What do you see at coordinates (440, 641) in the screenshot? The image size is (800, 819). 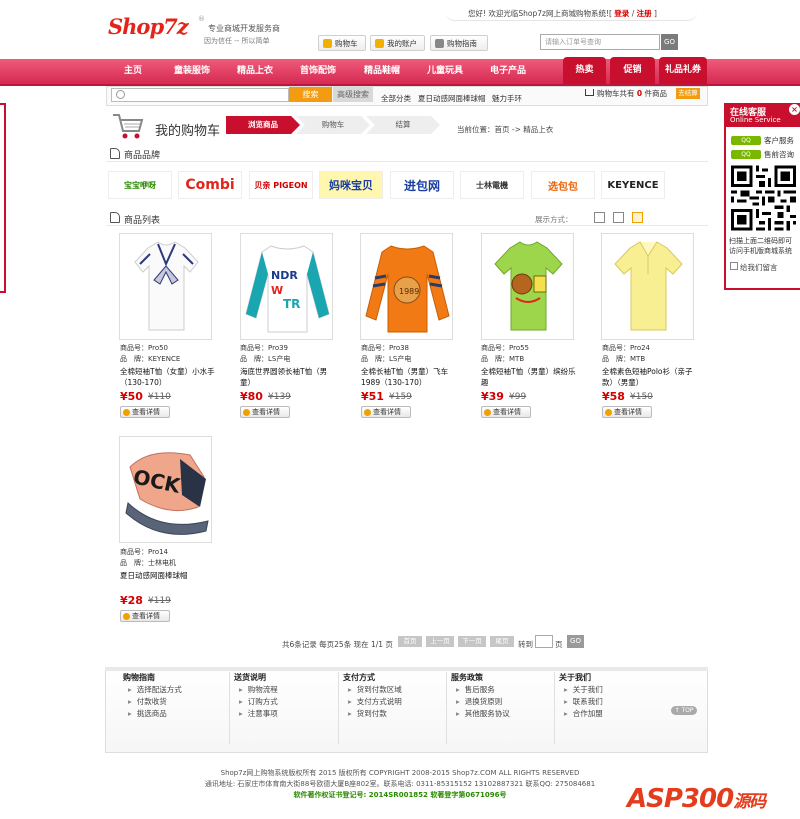 I see `prev-page-button: 上一页` at bounding box center [440, 641].